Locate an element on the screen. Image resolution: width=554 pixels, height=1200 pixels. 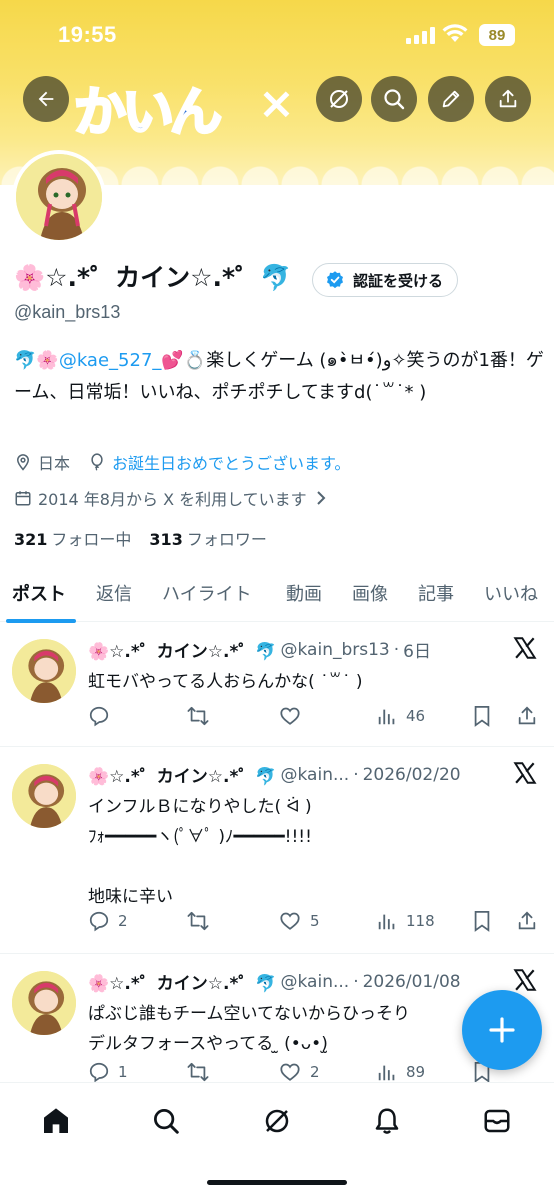
post-header: 🌸☆.*゜カイン☆.*゜🐬 @kain... · 2026/01/08 is located at coordinates (274, 982).